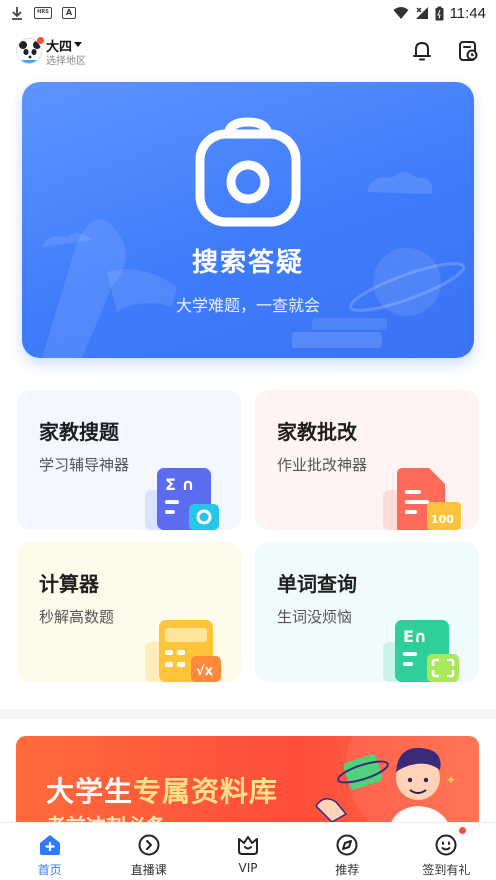  Describe the element at coordinates (247, 305) in the screenshot. I see `banner-subtitle: 大学难题，一查就会` at that location.